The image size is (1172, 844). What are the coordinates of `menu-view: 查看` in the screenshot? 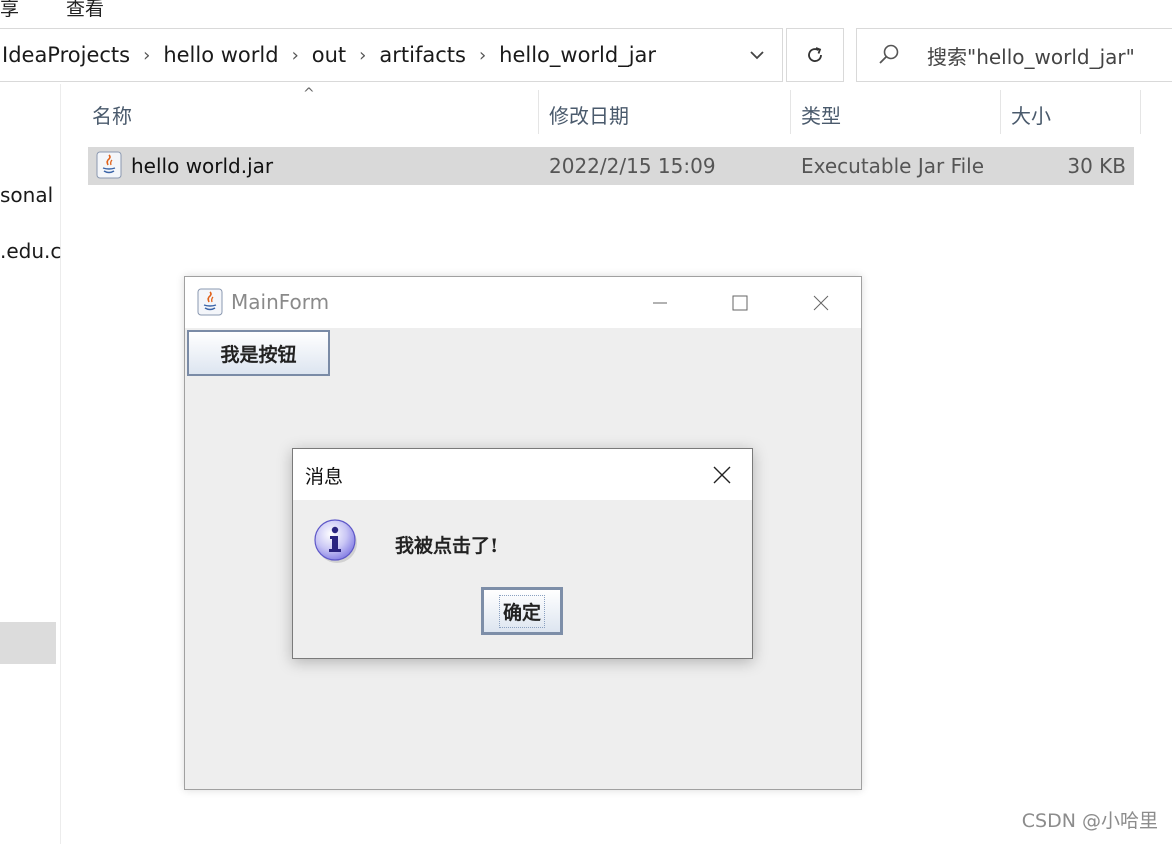 It's located at (85, 10).